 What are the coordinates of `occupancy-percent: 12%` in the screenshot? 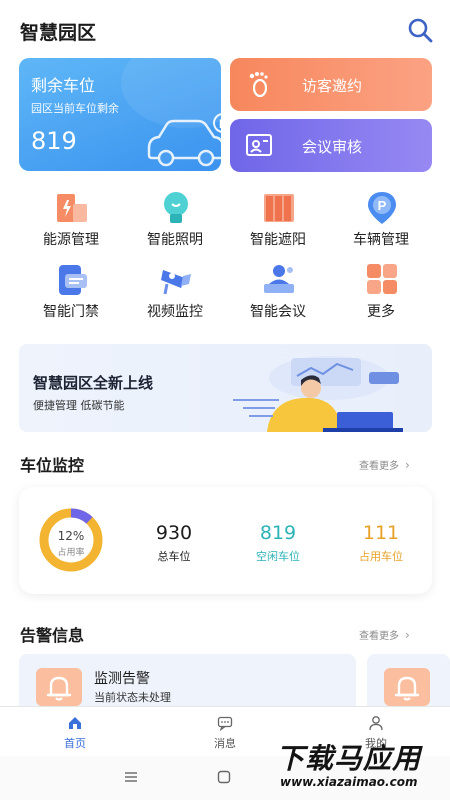 It's located at (71, 536).